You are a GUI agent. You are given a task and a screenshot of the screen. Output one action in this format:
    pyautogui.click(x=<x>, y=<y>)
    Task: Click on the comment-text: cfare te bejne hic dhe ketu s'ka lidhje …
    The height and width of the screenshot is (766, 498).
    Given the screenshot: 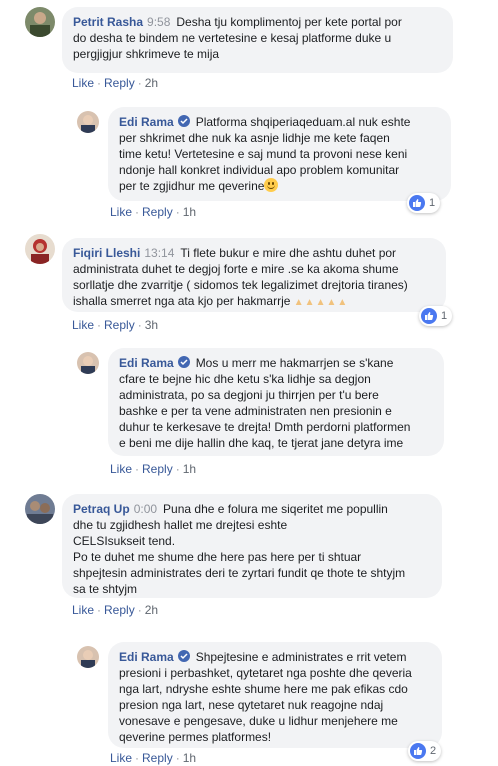 What is the action you would take?
    pyautogui.click(x=245, y=379)
    